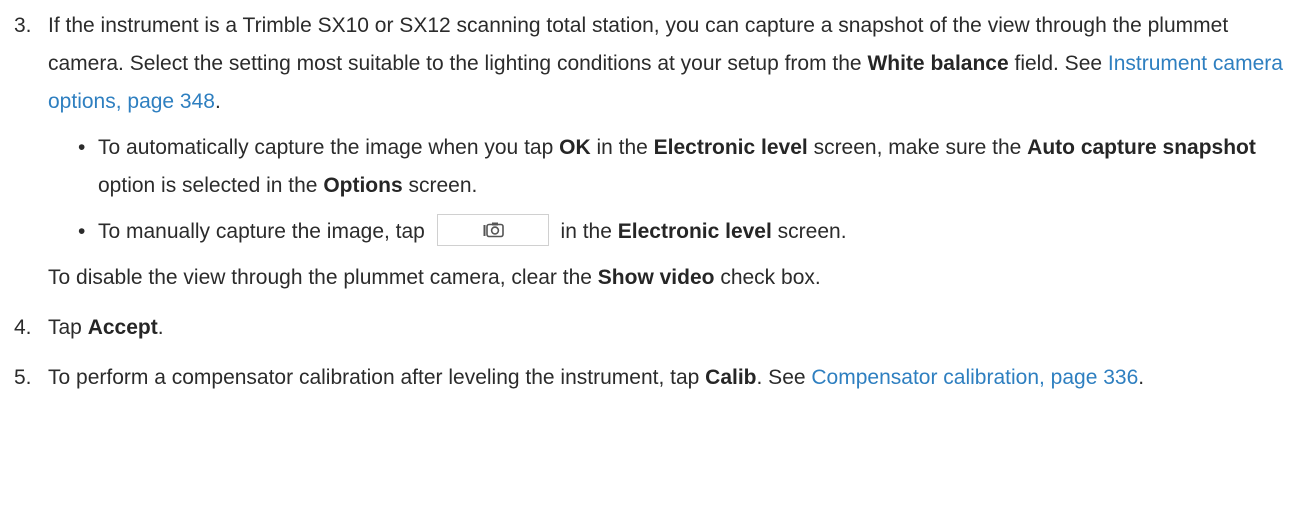  I want to click on text-run: To manually capture the image, tap, so click(264, 231).